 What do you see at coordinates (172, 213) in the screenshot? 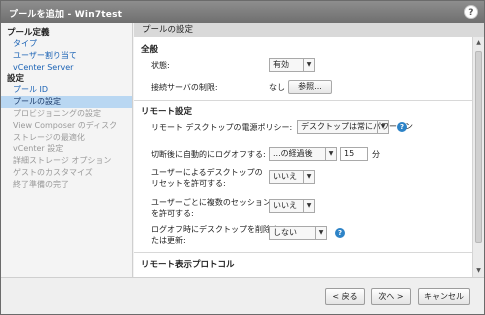
I see `multi-session-label-line2: を許可する:` at bounding box center [172, 213].